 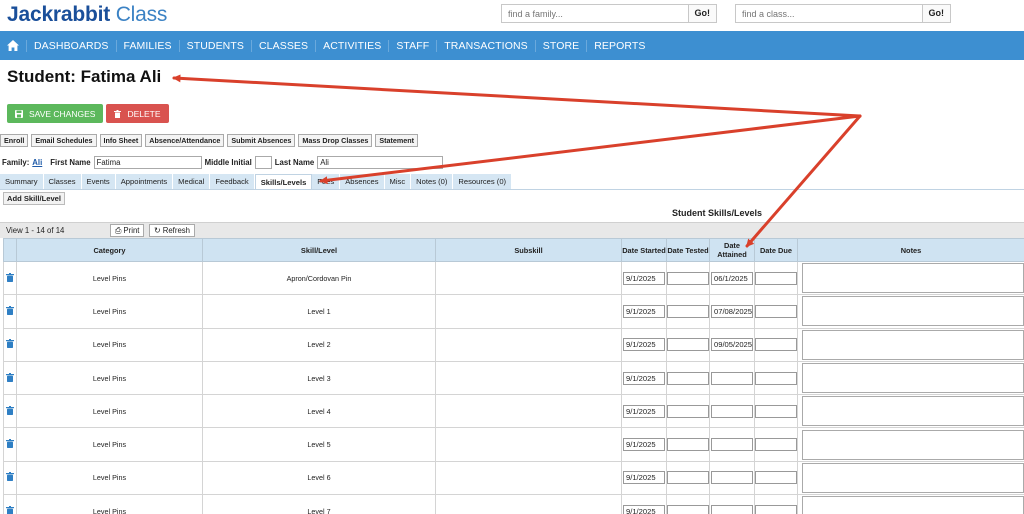 I want to click on header-category: Category, so click(x=109, y=250).